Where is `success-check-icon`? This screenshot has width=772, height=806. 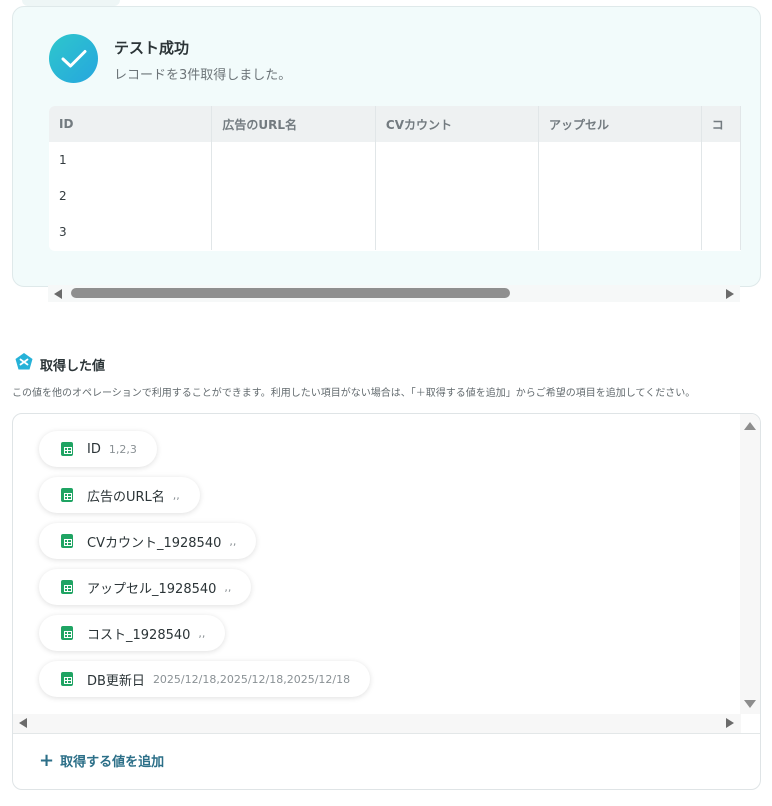
success-check-icon is located at coordinates (73, 58).